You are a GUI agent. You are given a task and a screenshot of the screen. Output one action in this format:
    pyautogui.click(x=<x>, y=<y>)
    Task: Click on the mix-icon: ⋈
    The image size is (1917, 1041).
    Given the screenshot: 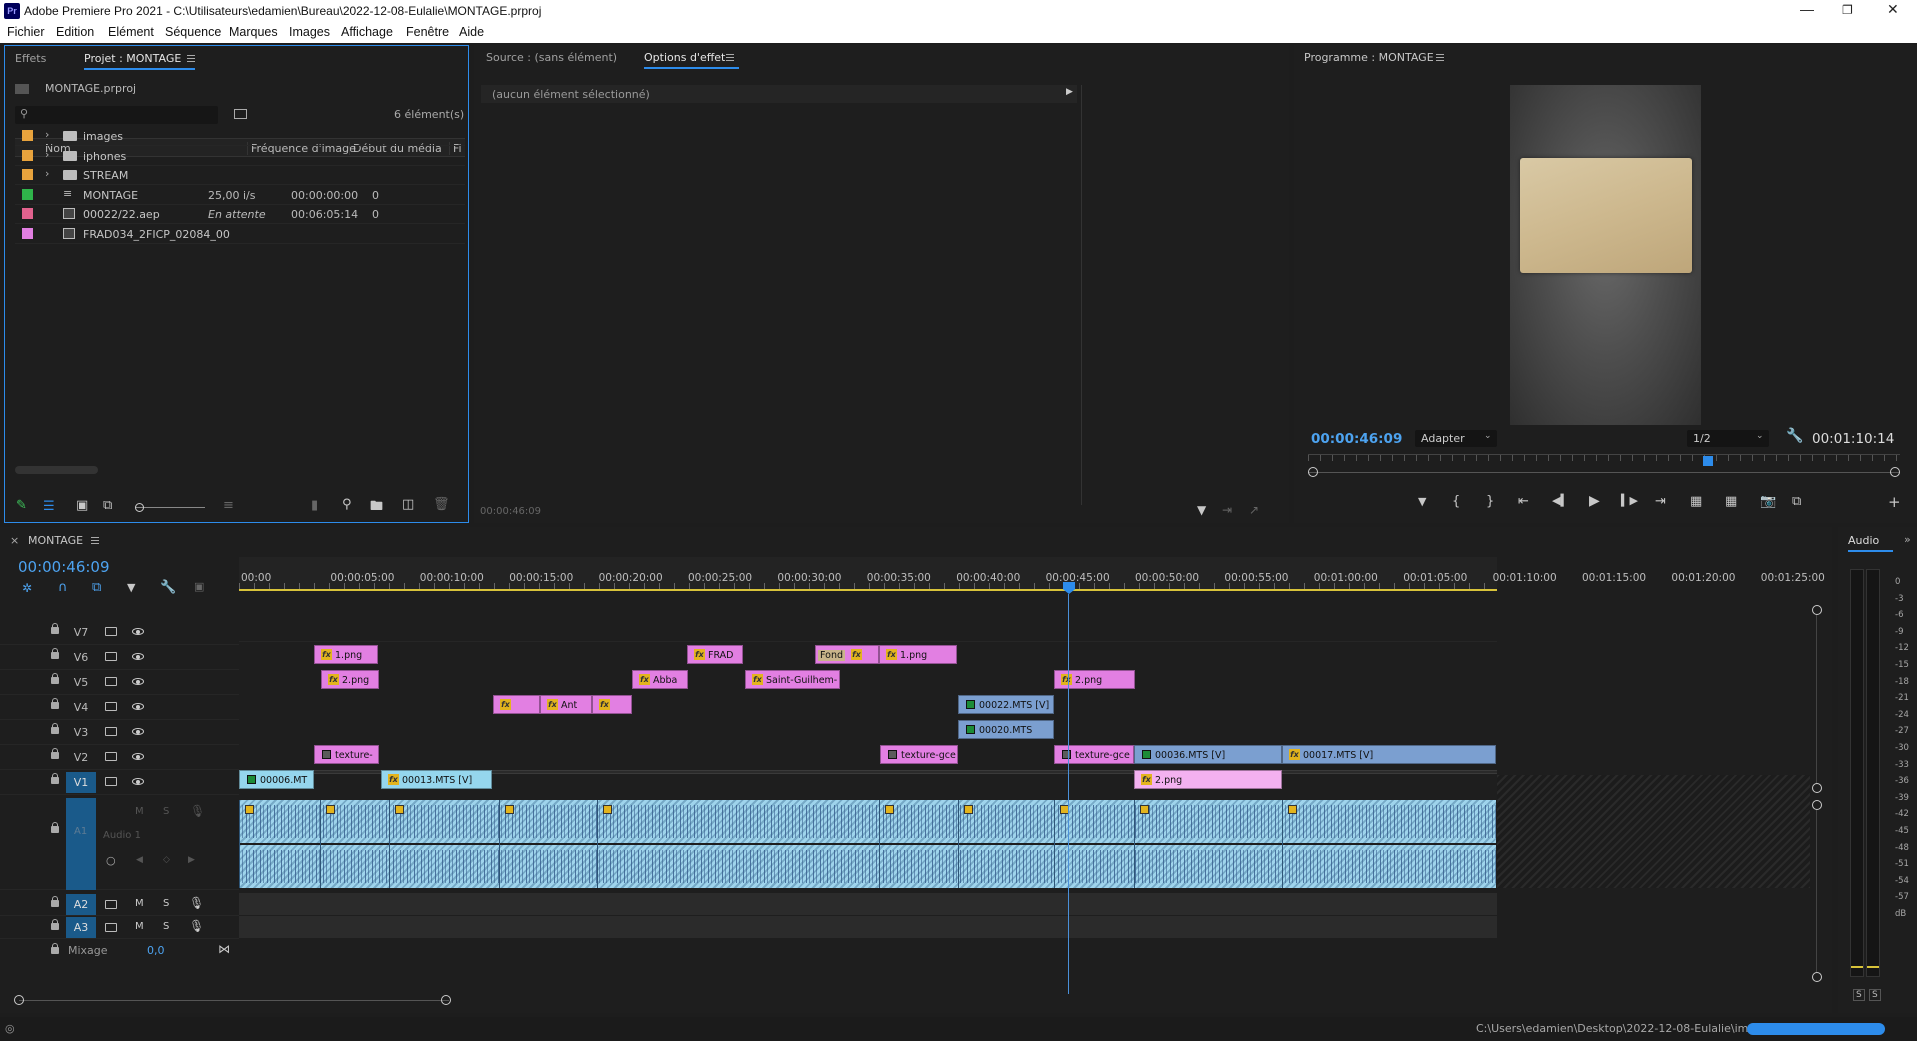 What is the action you would take?
    pyautogui.click(x=224, y=949)
    